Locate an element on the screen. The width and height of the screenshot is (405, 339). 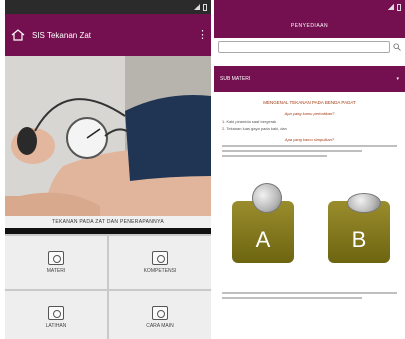
tile-latihan: LATIHAN is located at coordinates (56, 315).